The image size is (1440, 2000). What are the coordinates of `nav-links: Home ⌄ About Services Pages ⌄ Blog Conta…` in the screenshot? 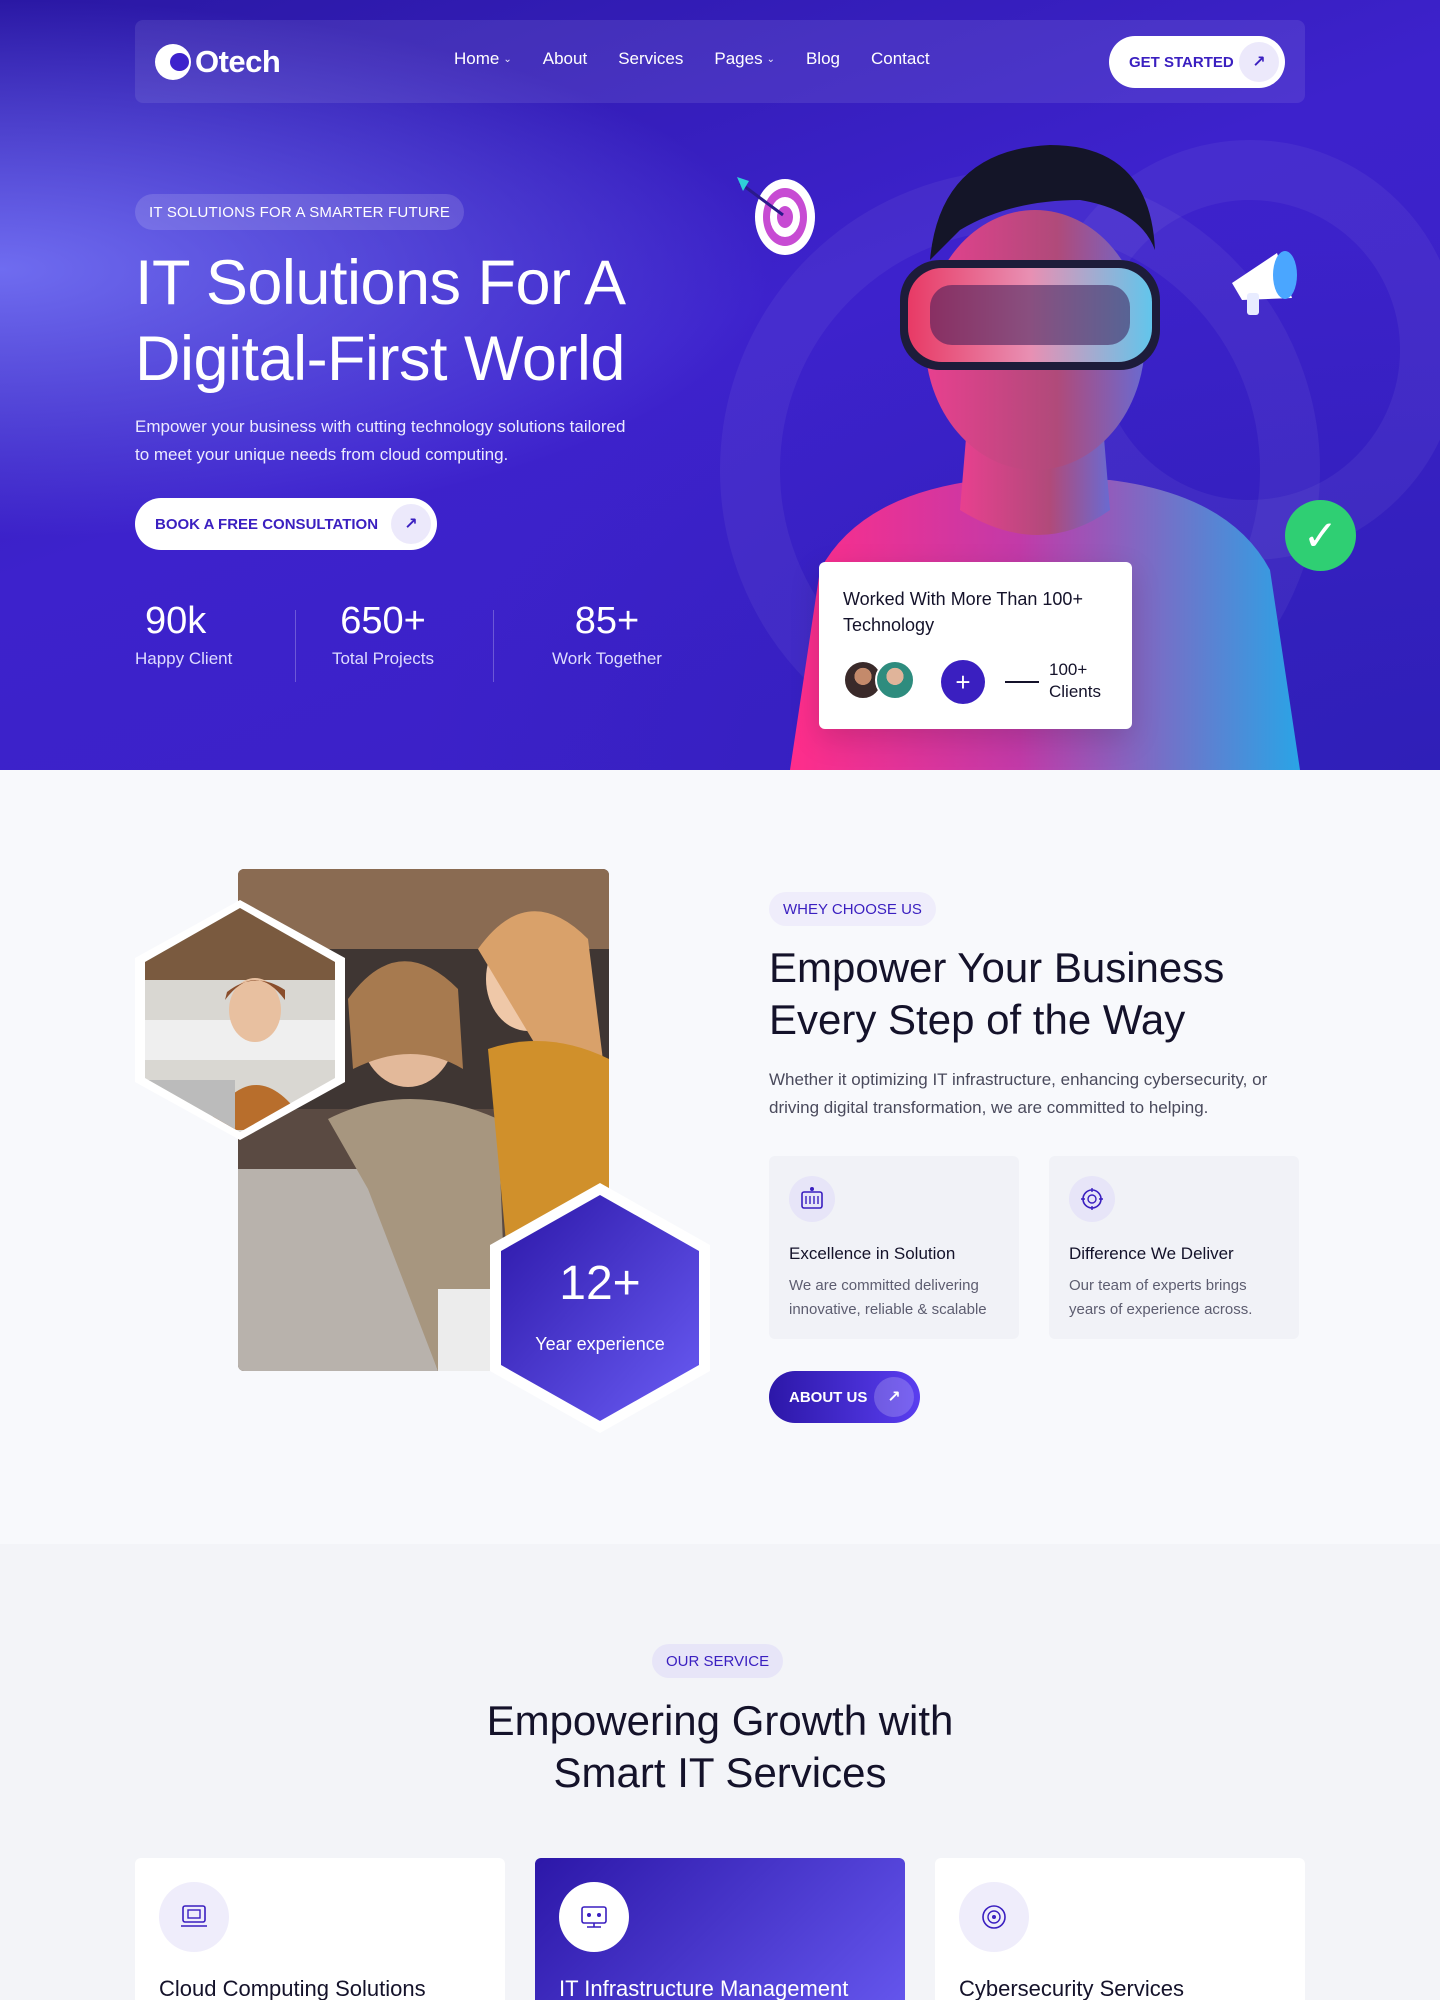 It's located at (692, 59).